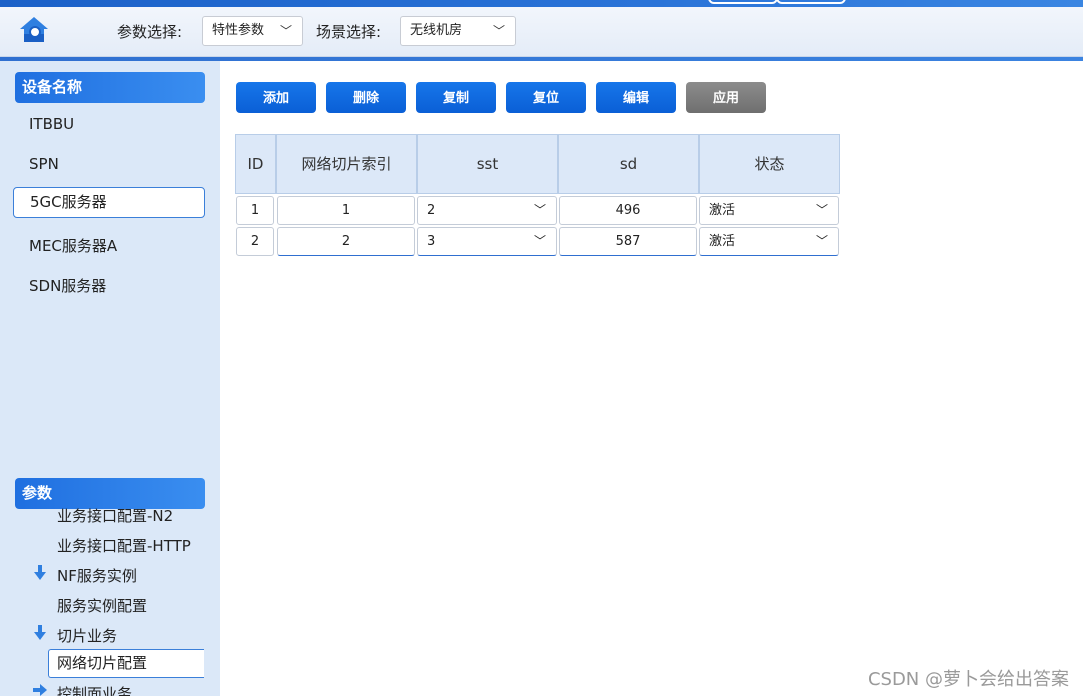 This screenshot has height=696, width=1083. Describe the element at coordinates (126, 663) in the screenshot. I see `param-item-network-slice-config: 网络切片配置` at that location.